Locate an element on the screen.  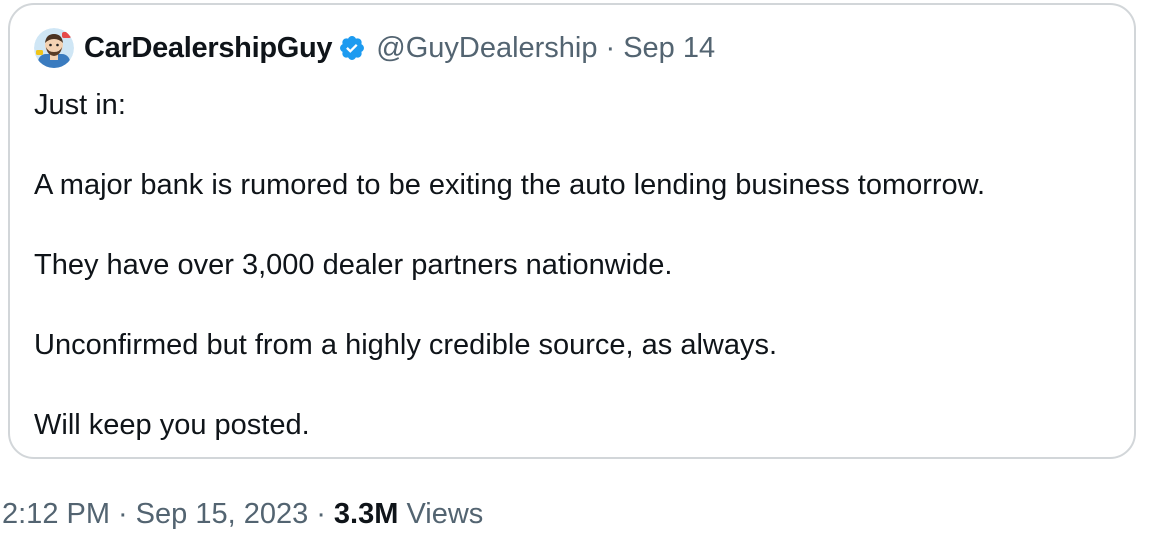
tweet-date: Sep 14 is located at coordinates (669, 48).